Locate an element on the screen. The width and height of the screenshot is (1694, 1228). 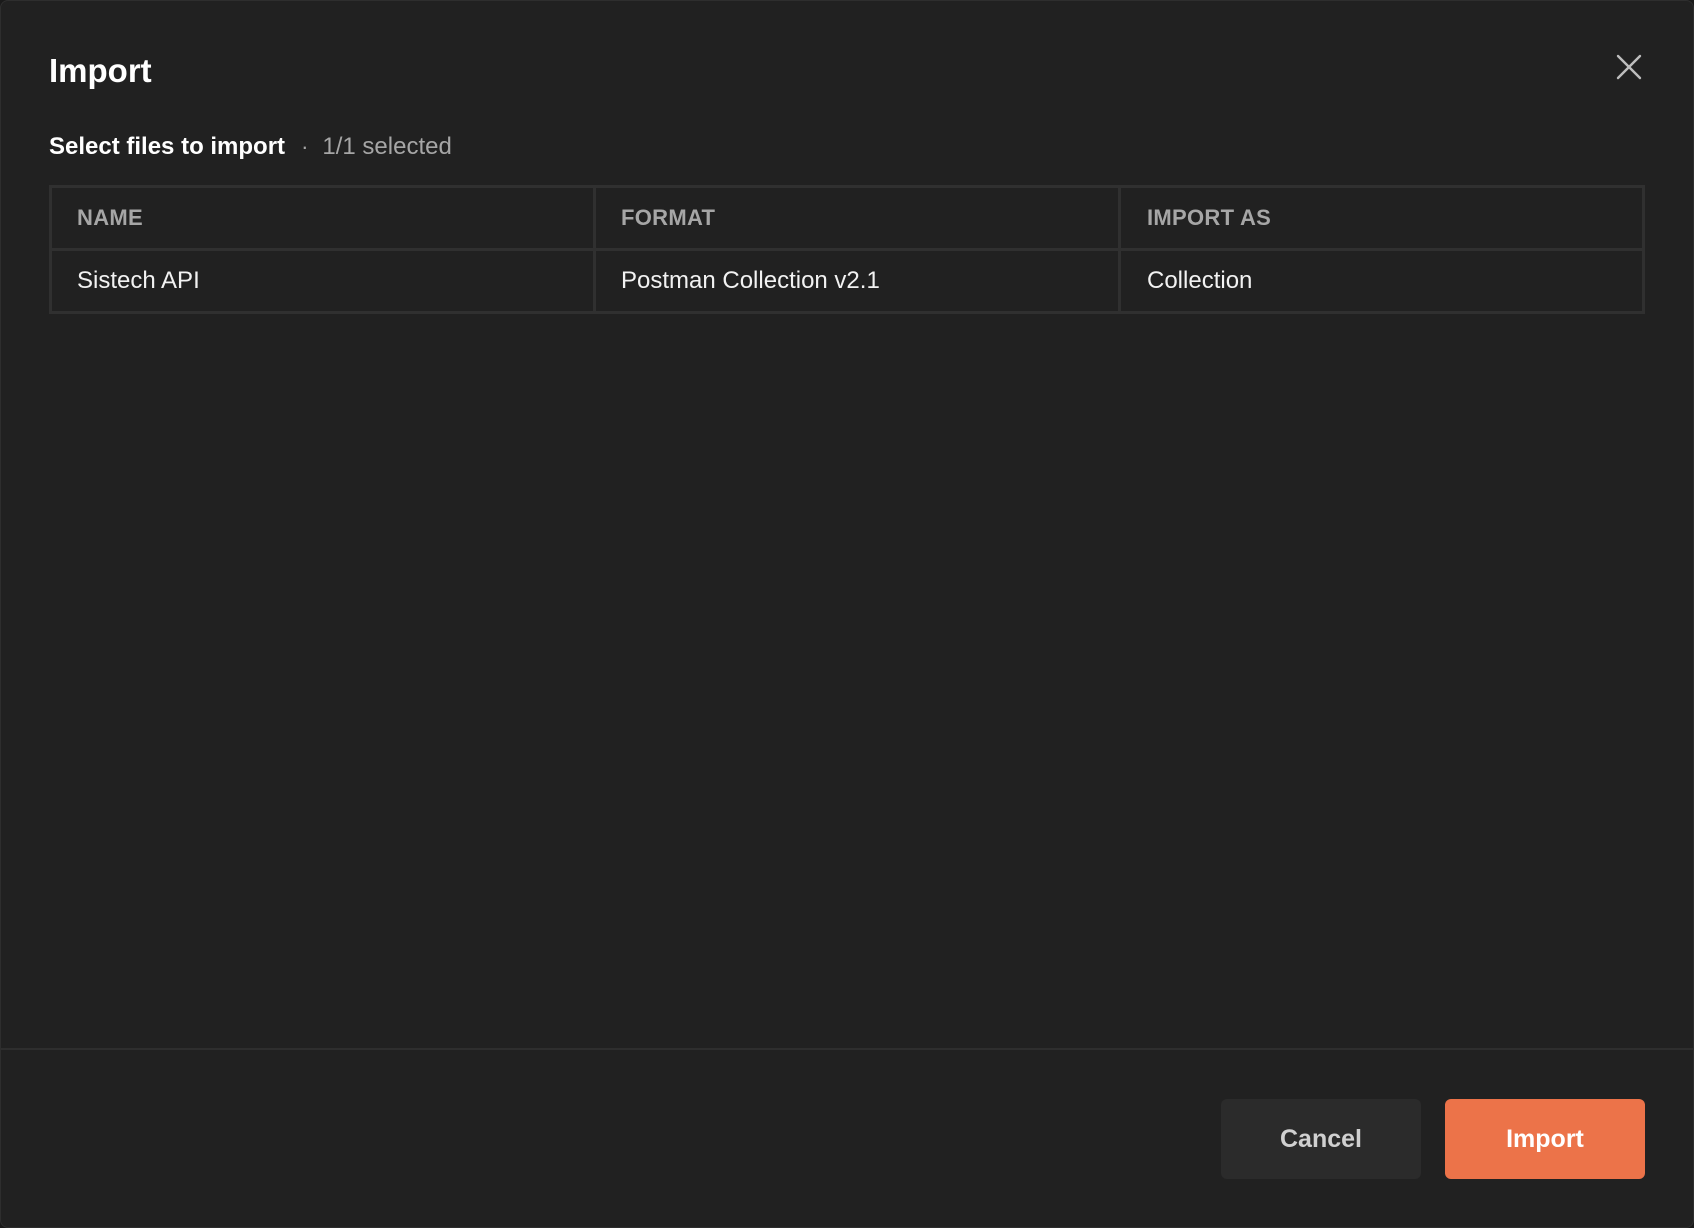
dialog-title: Import is located at coordinates (100, 70).